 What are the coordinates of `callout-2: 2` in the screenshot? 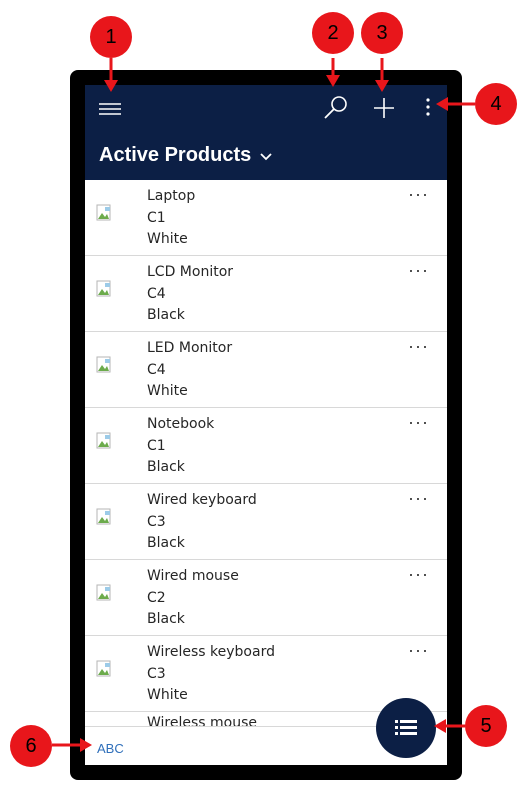 It's located at (333, 33).